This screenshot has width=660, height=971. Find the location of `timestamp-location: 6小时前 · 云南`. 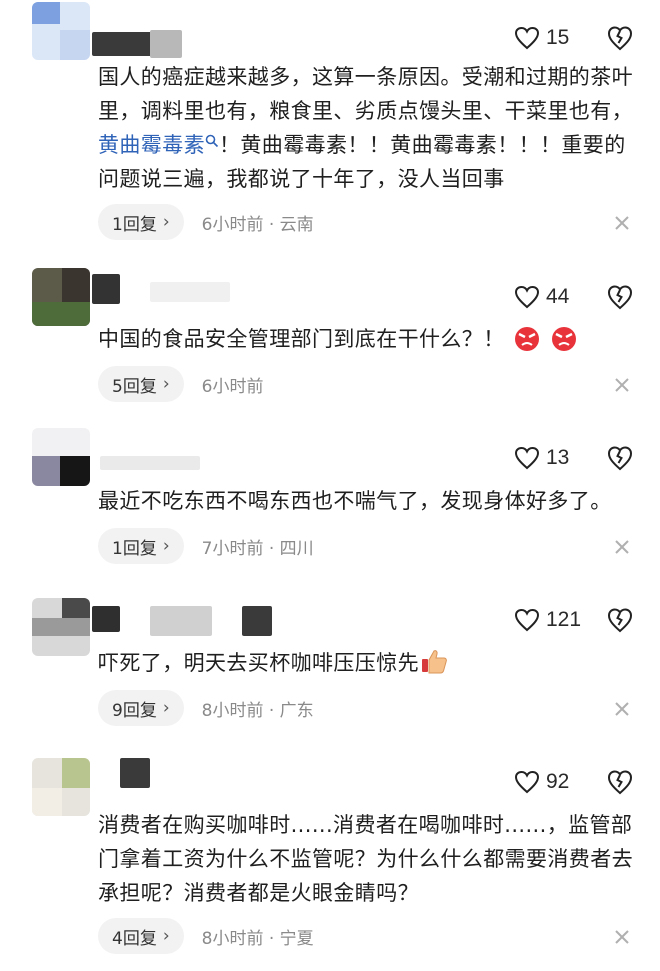

timestamp-location: 6小时前 · 云南 is located at coordinates (257, 224).